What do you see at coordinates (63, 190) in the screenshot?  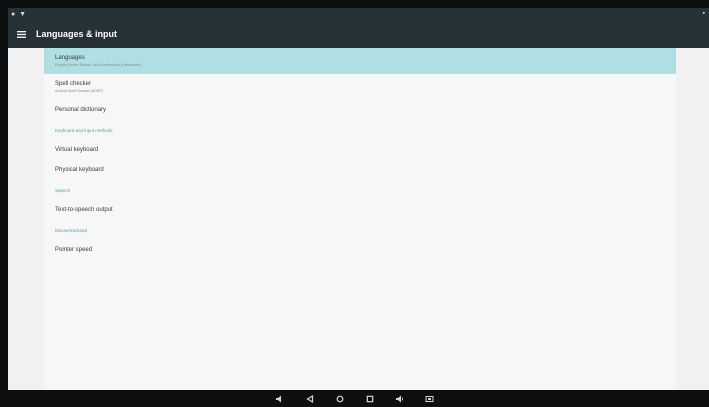 I see `section-header-speech: Speech` at bounding box center [63, 190].